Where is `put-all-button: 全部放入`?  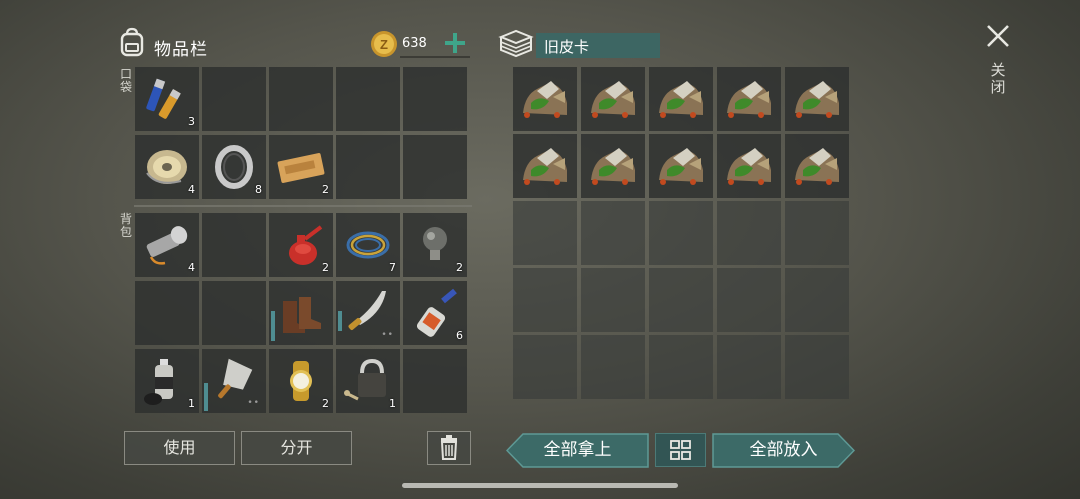 put-all-button: 全部放入 is located at coordinates (783, 450).